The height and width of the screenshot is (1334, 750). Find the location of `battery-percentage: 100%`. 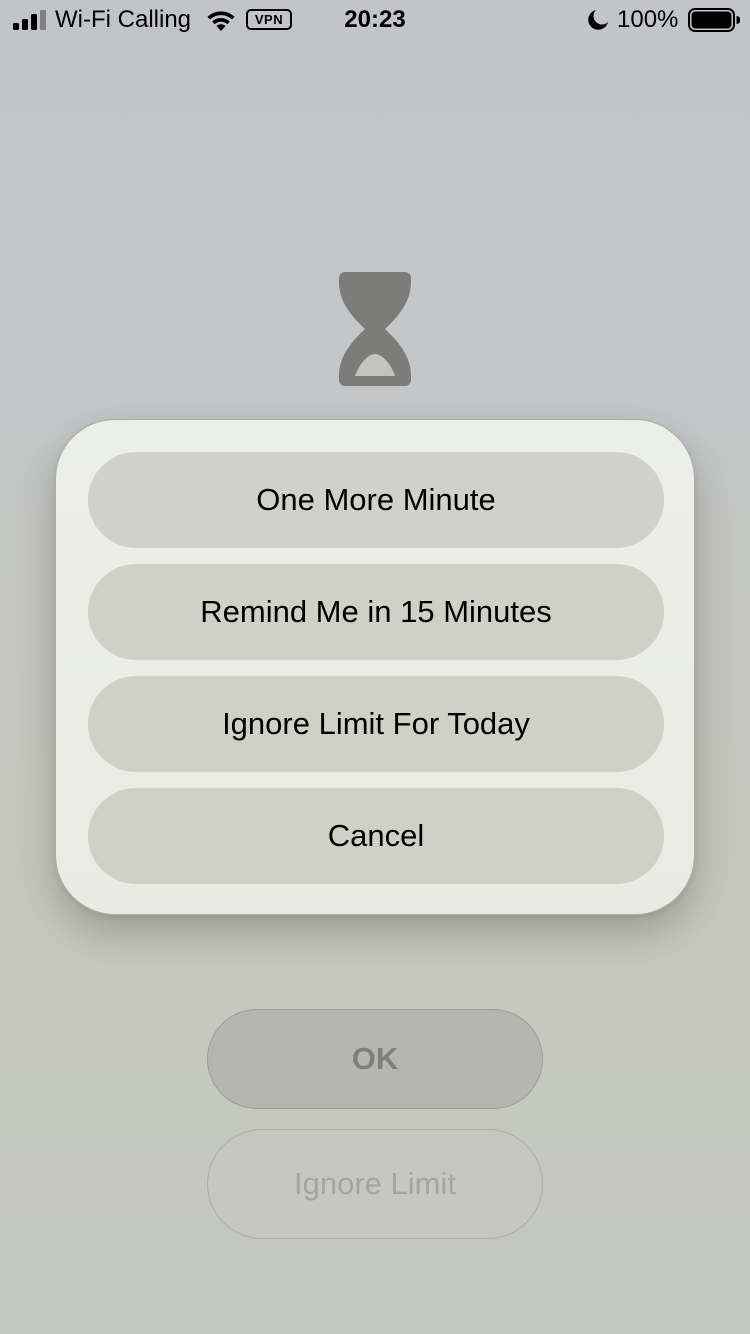

battery-percentage: 100% is located at coordinates (648, 19).